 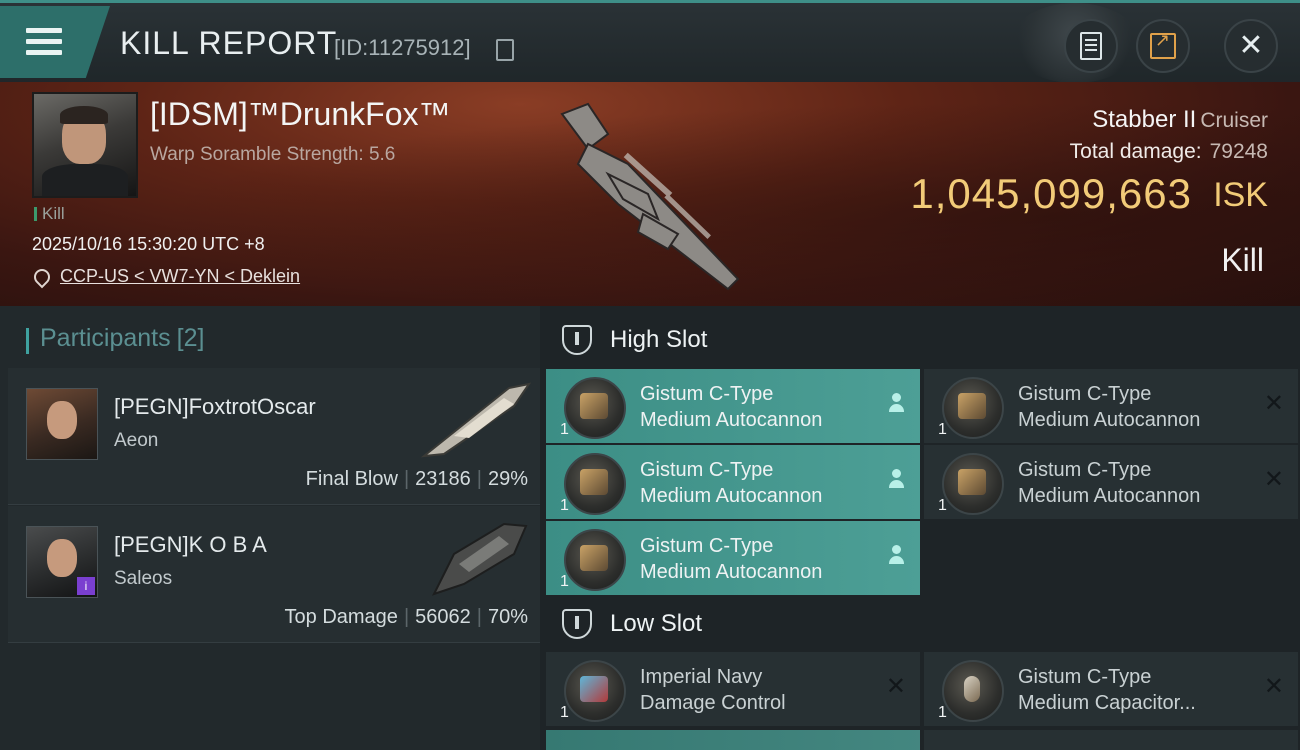 I want to click on top-bar: KILL REPORT [ID:11275912] ✕, so click(x=650, y=42).